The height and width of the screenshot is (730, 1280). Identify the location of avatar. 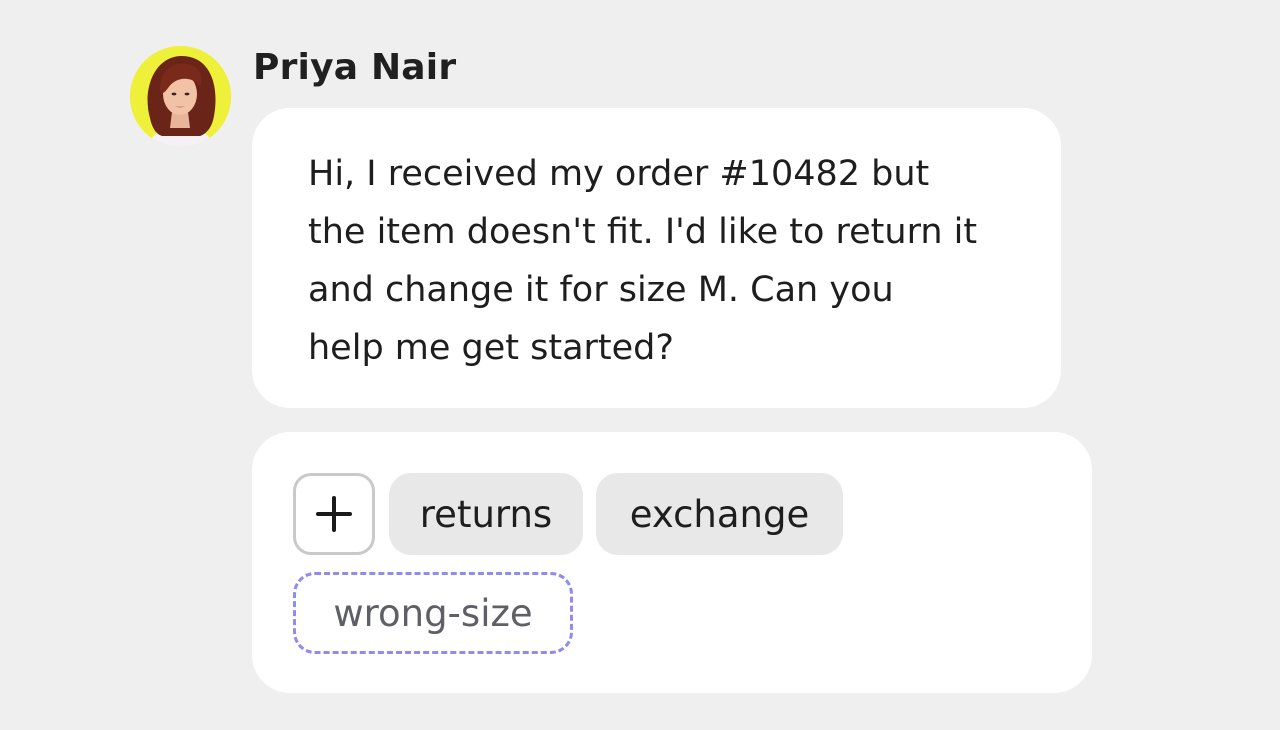
(180, 96).